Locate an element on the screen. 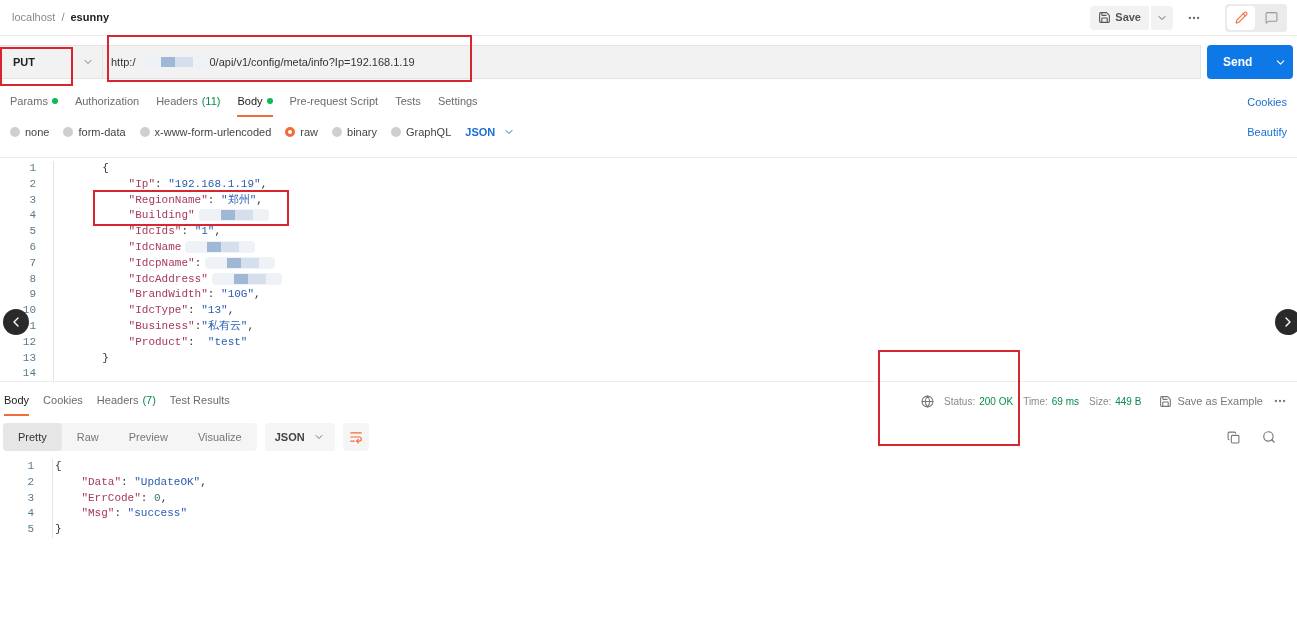  workspace-name: localhost is located at coordinates (34, 17).